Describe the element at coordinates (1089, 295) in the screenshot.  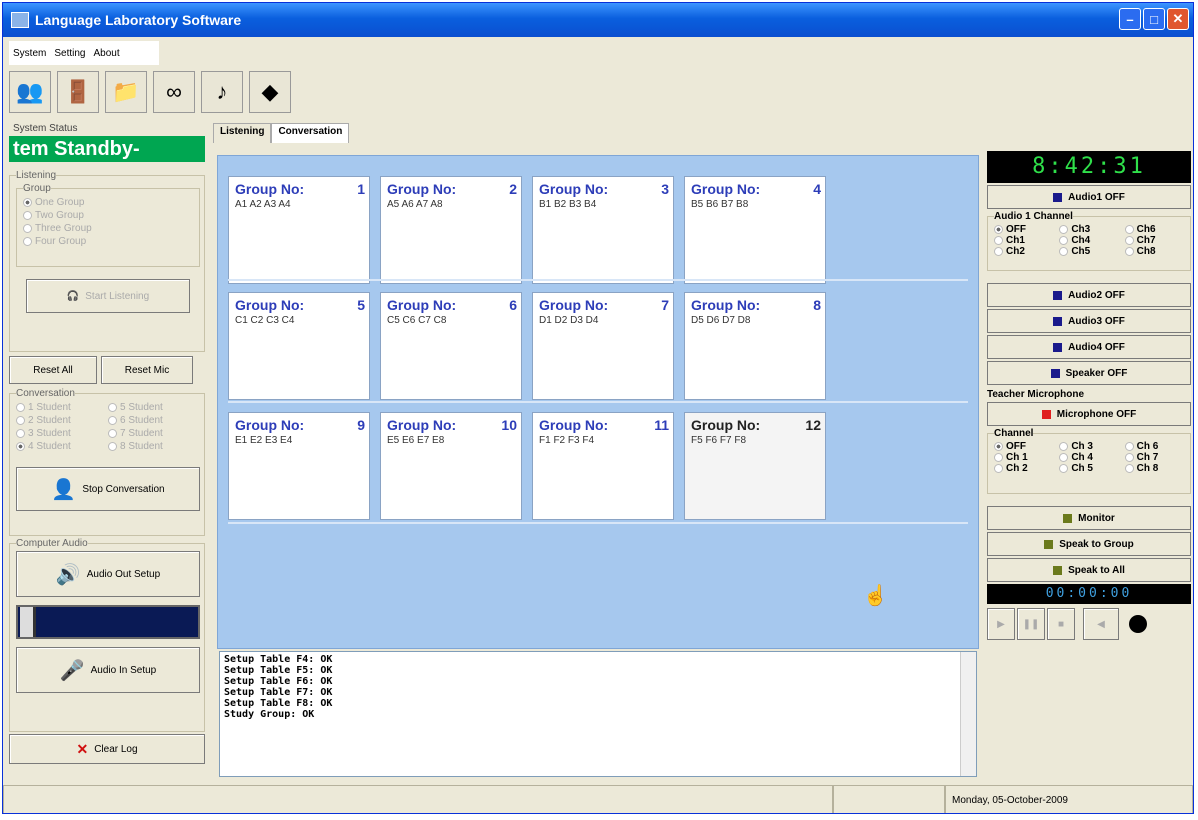
I see `audio2-button: Audio2 OFF` at that location.